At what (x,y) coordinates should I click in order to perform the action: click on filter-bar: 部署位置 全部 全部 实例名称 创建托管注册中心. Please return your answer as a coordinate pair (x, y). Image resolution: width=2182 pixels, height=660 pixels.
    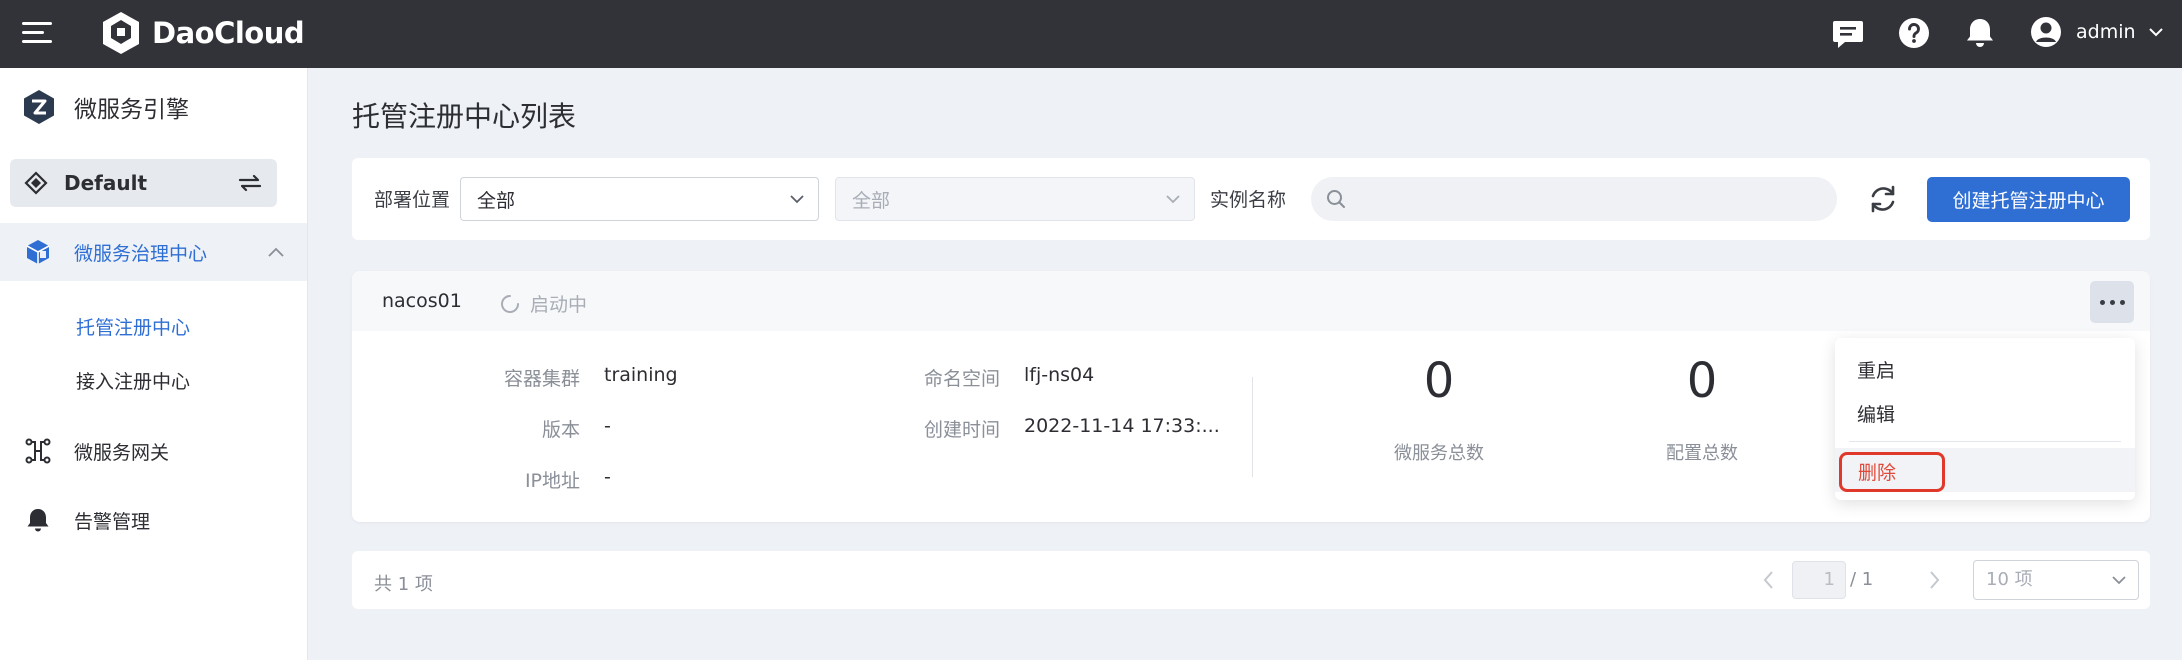
    Looking at the image, I should click on (1251, 199).